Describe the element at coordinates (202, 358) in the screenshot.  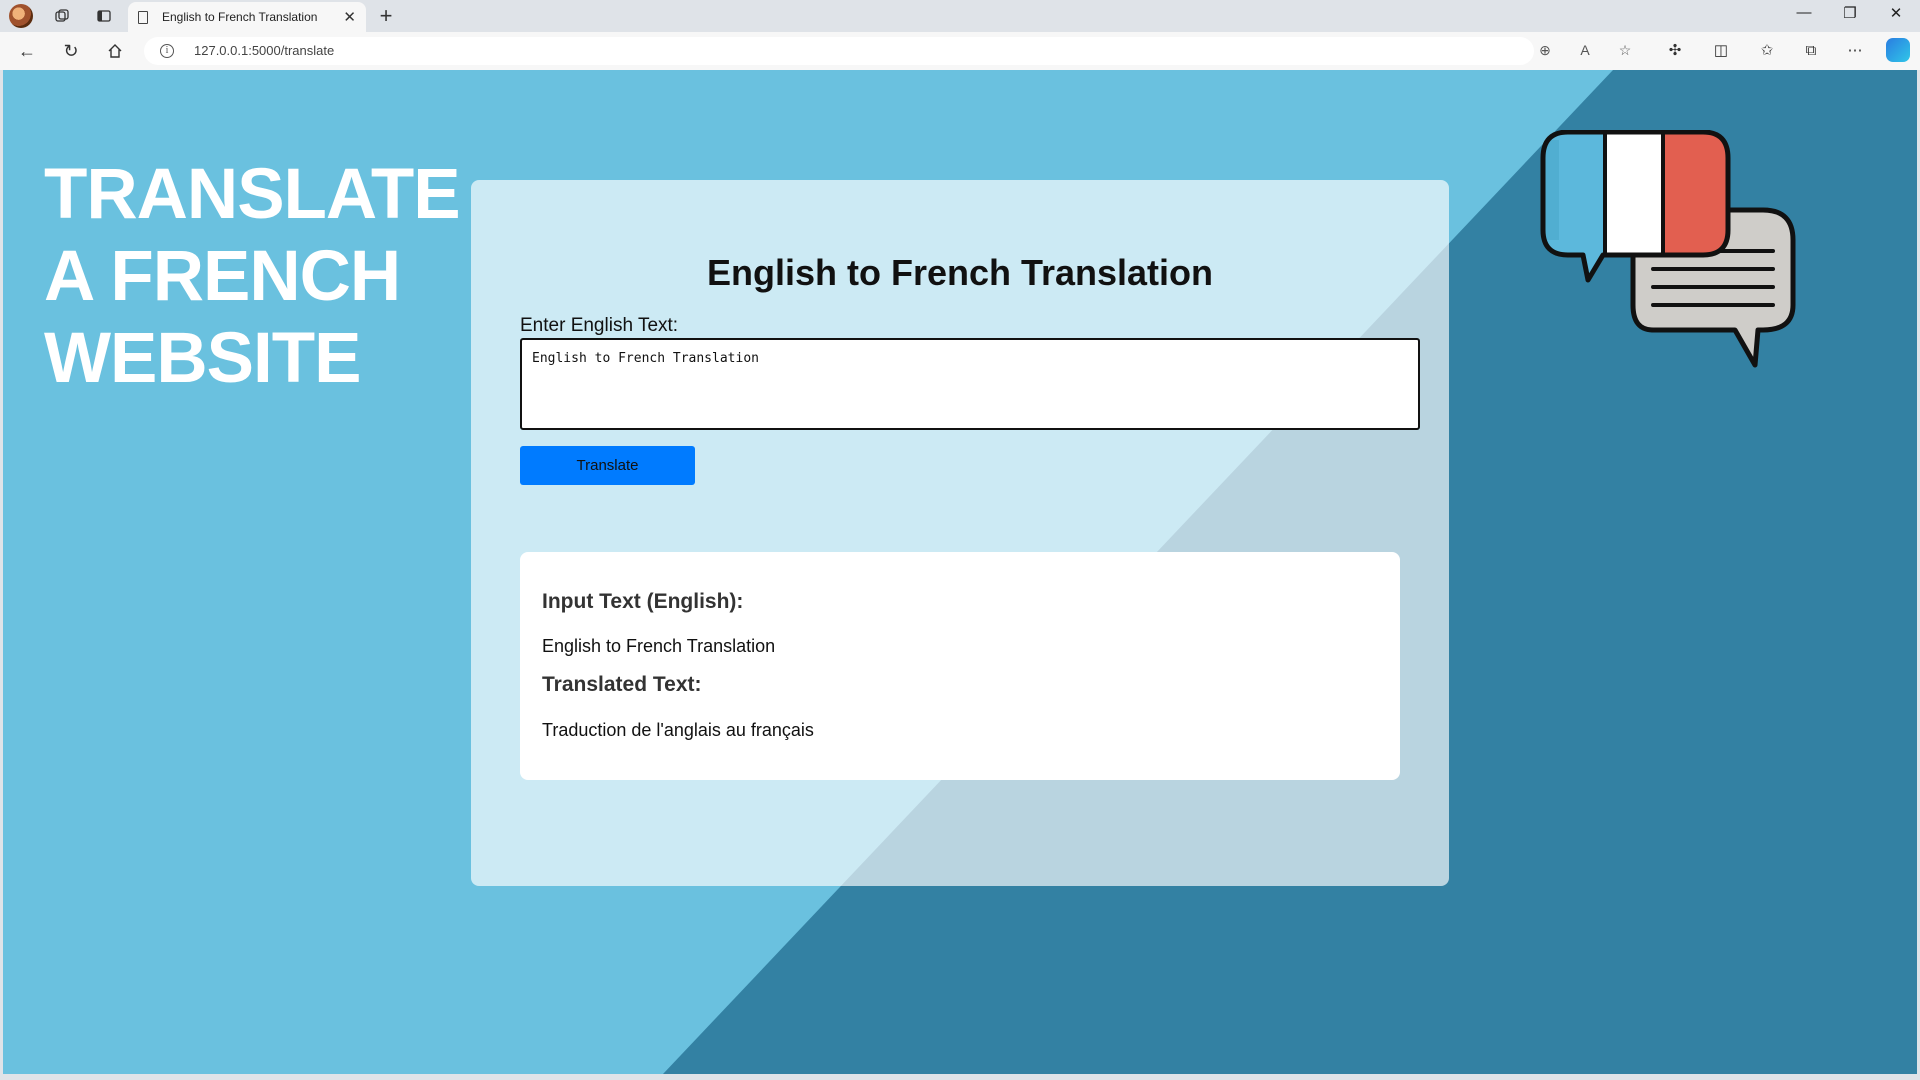
I see `headline-line-3: WEBSITE` at that location.